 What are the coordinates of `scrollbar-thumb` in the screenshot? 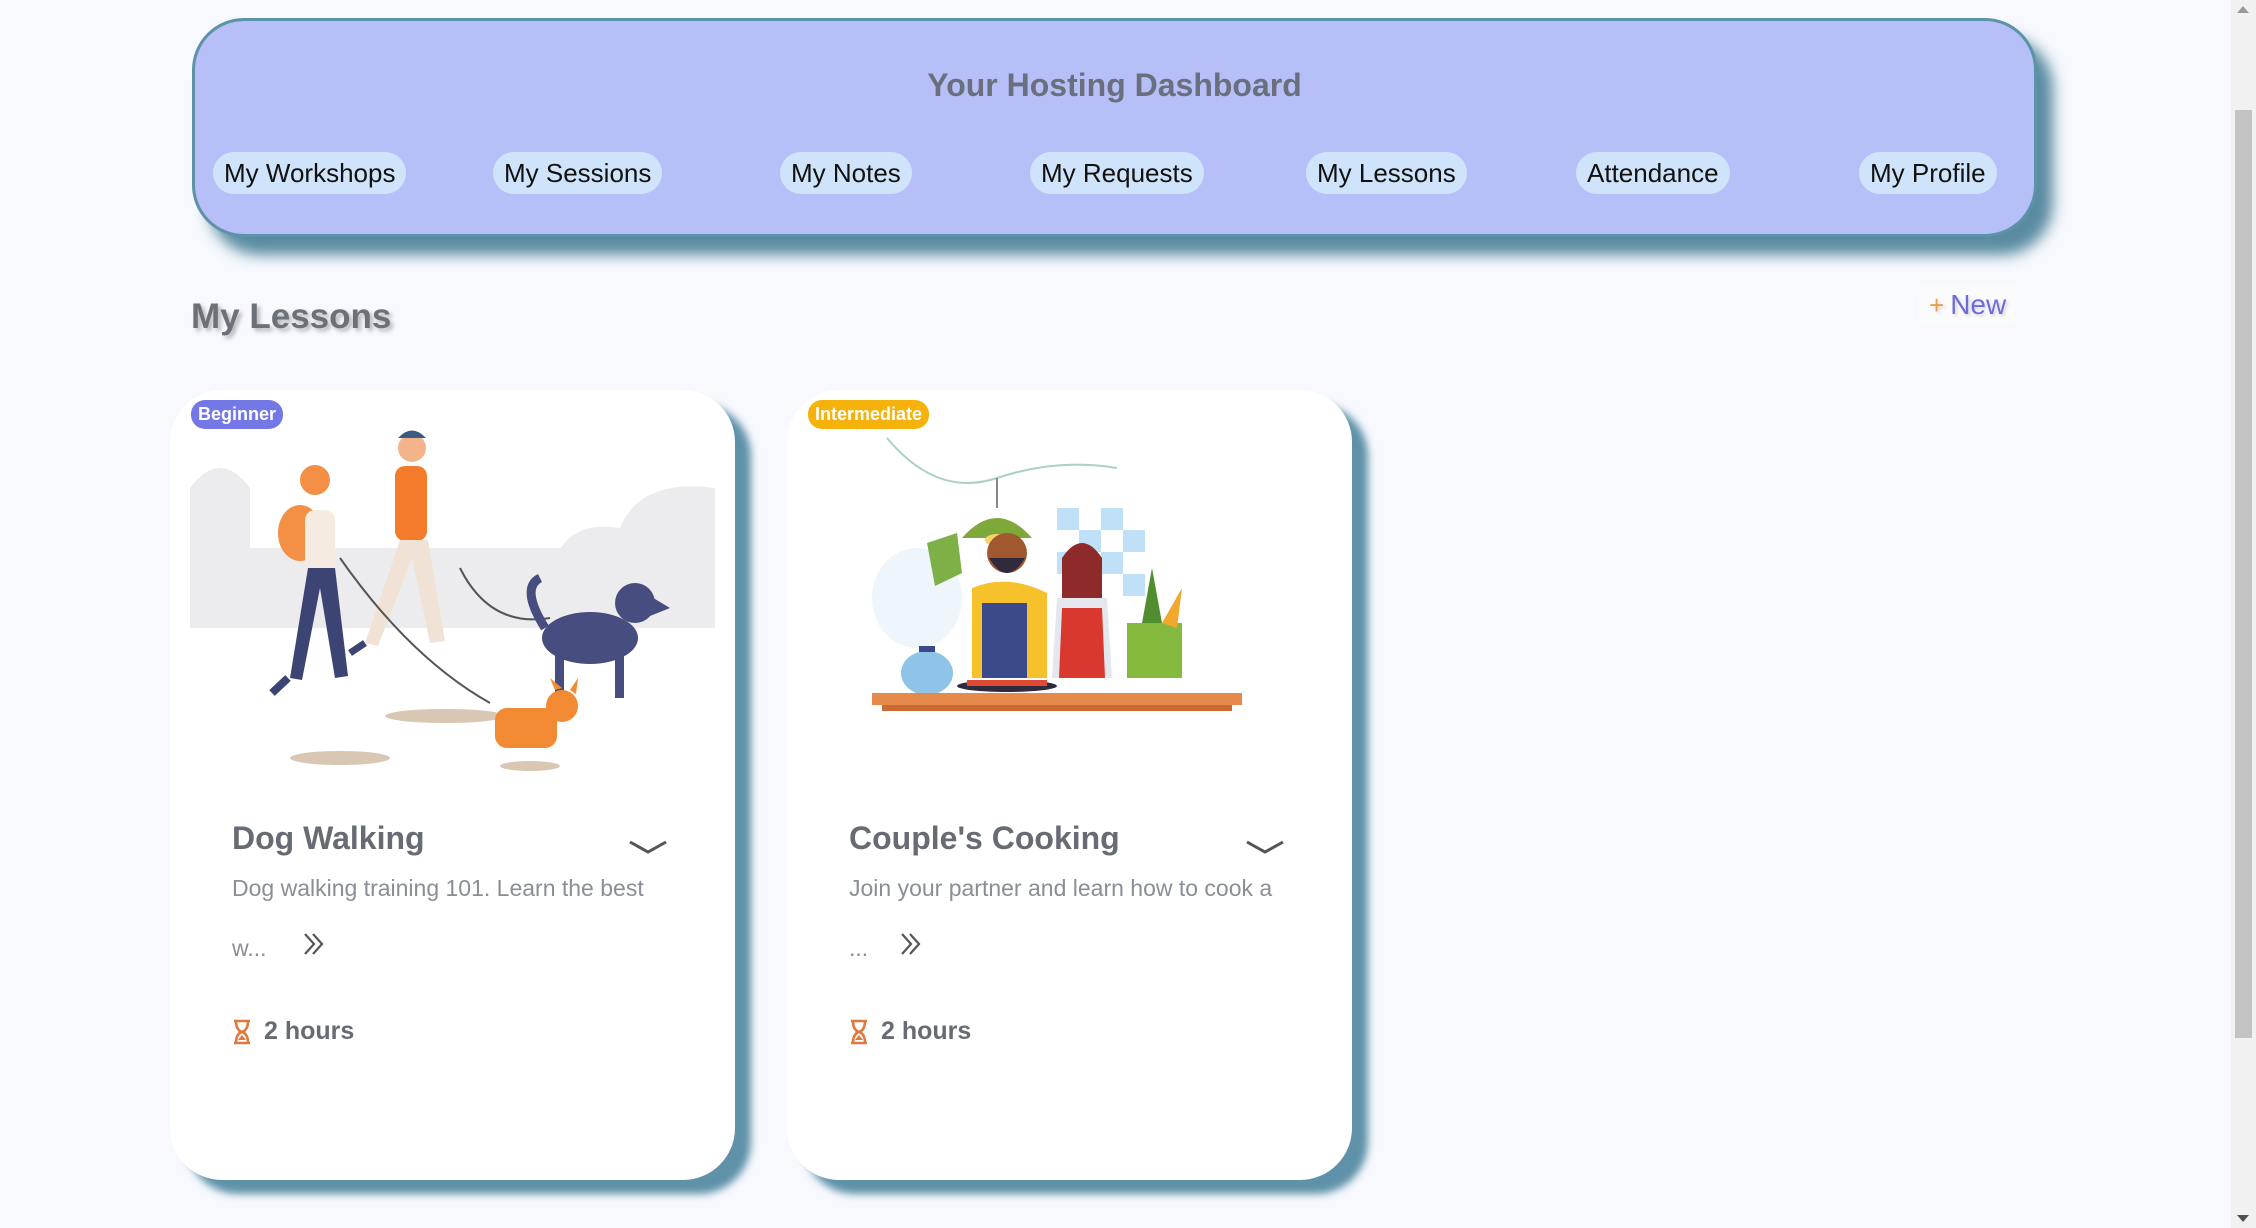 It's located at (2243, 574).